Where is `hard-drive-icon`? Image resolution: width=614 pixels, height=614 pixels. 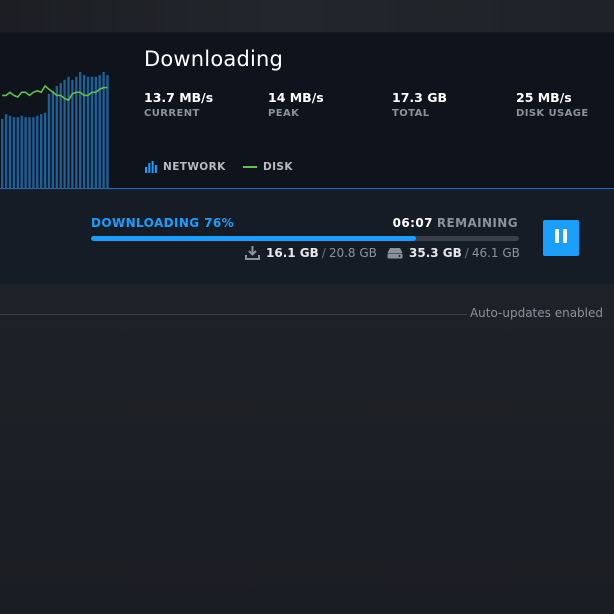
hard-drive-icon is located at coordinates (395, 253).